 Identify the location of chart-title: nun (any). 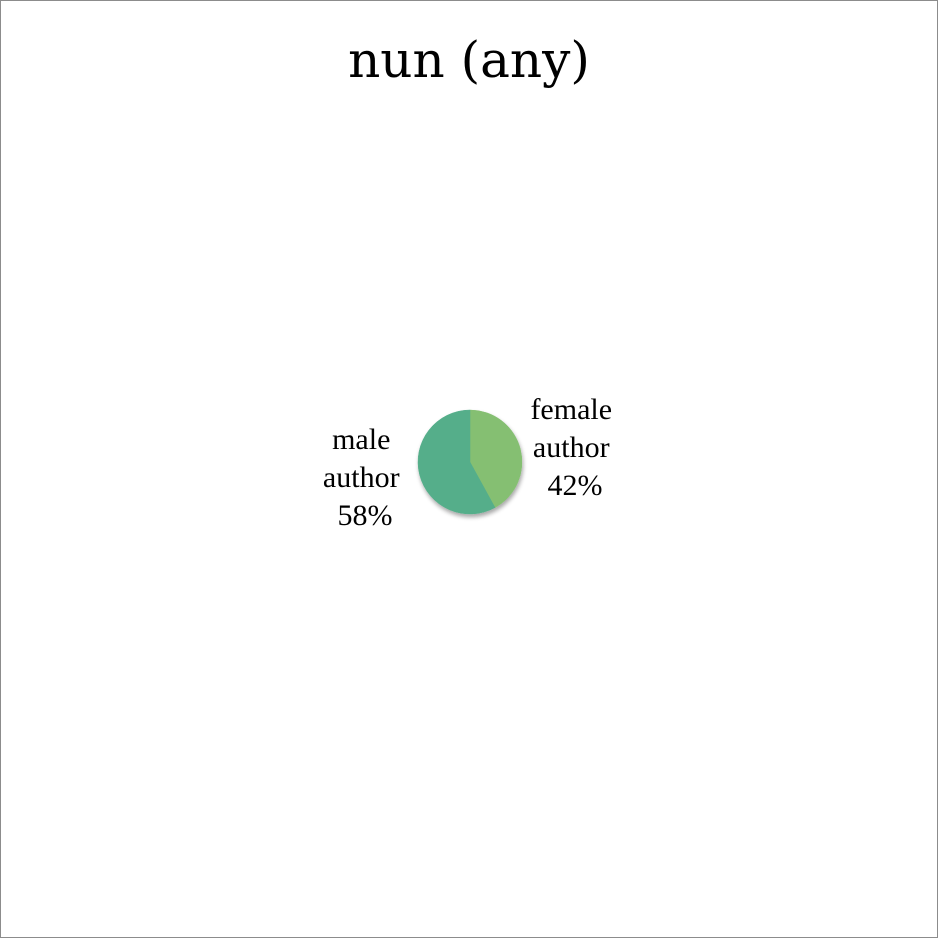
(469, 60).